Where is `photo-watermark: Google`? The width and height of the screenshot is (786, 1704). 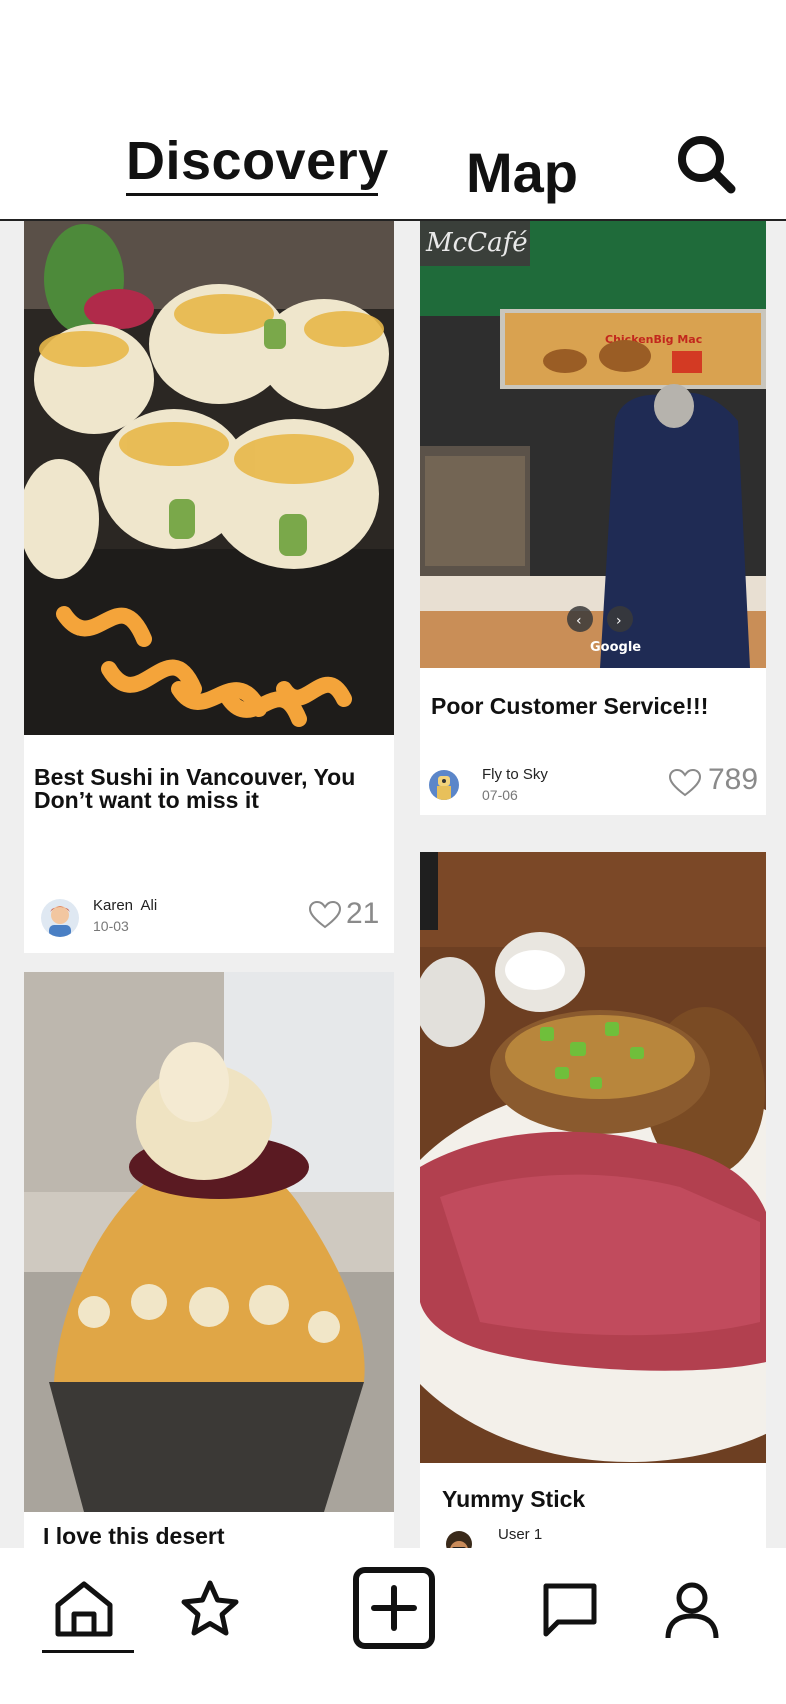 photo-watermark: Google is located at coordinates (615, 647).